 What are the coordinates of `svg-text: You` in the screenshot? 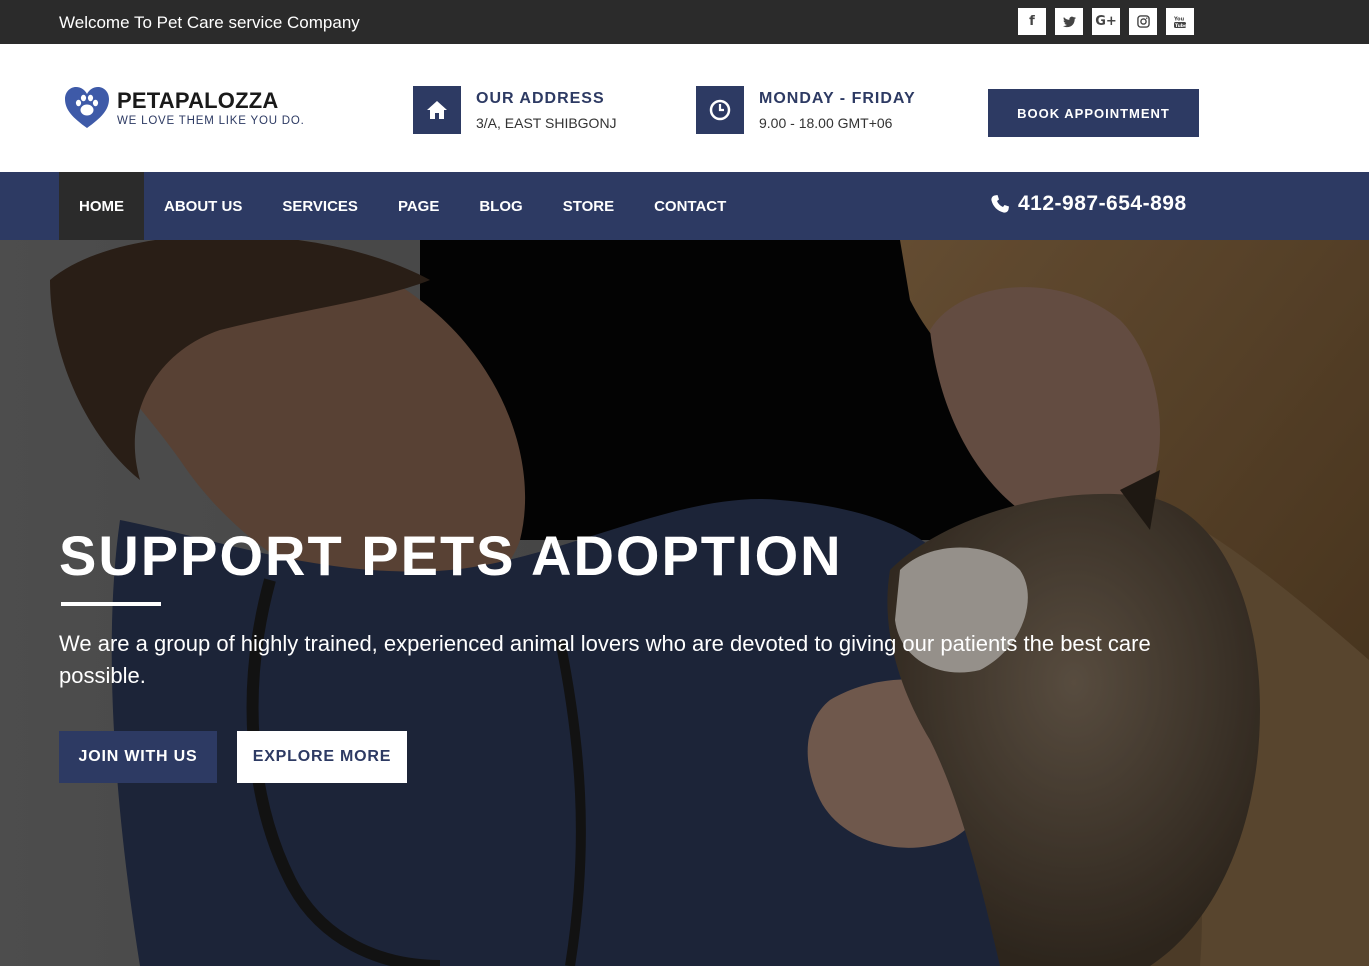 It's located at (1179, 19).